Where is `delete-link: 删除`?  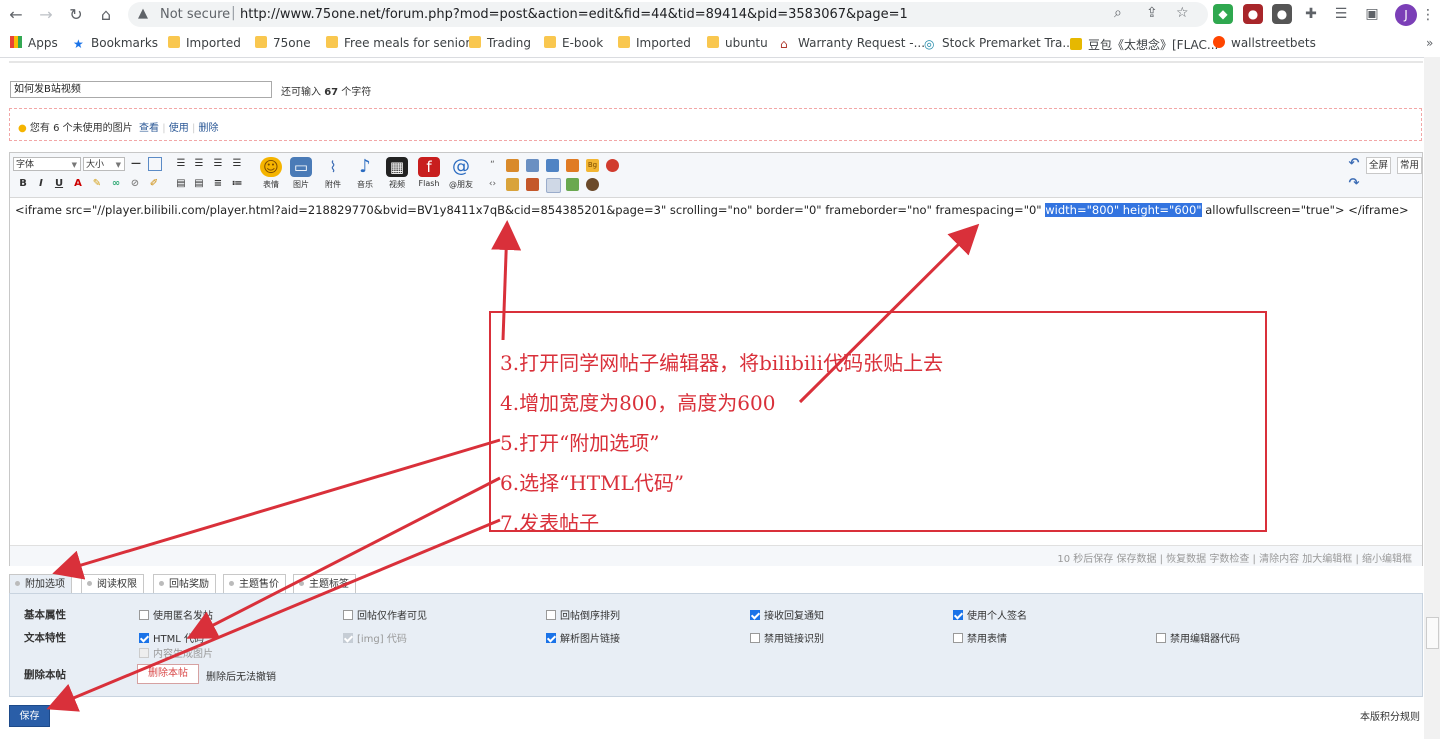 delete-link: 删除 is located at coordinates (209, 128).